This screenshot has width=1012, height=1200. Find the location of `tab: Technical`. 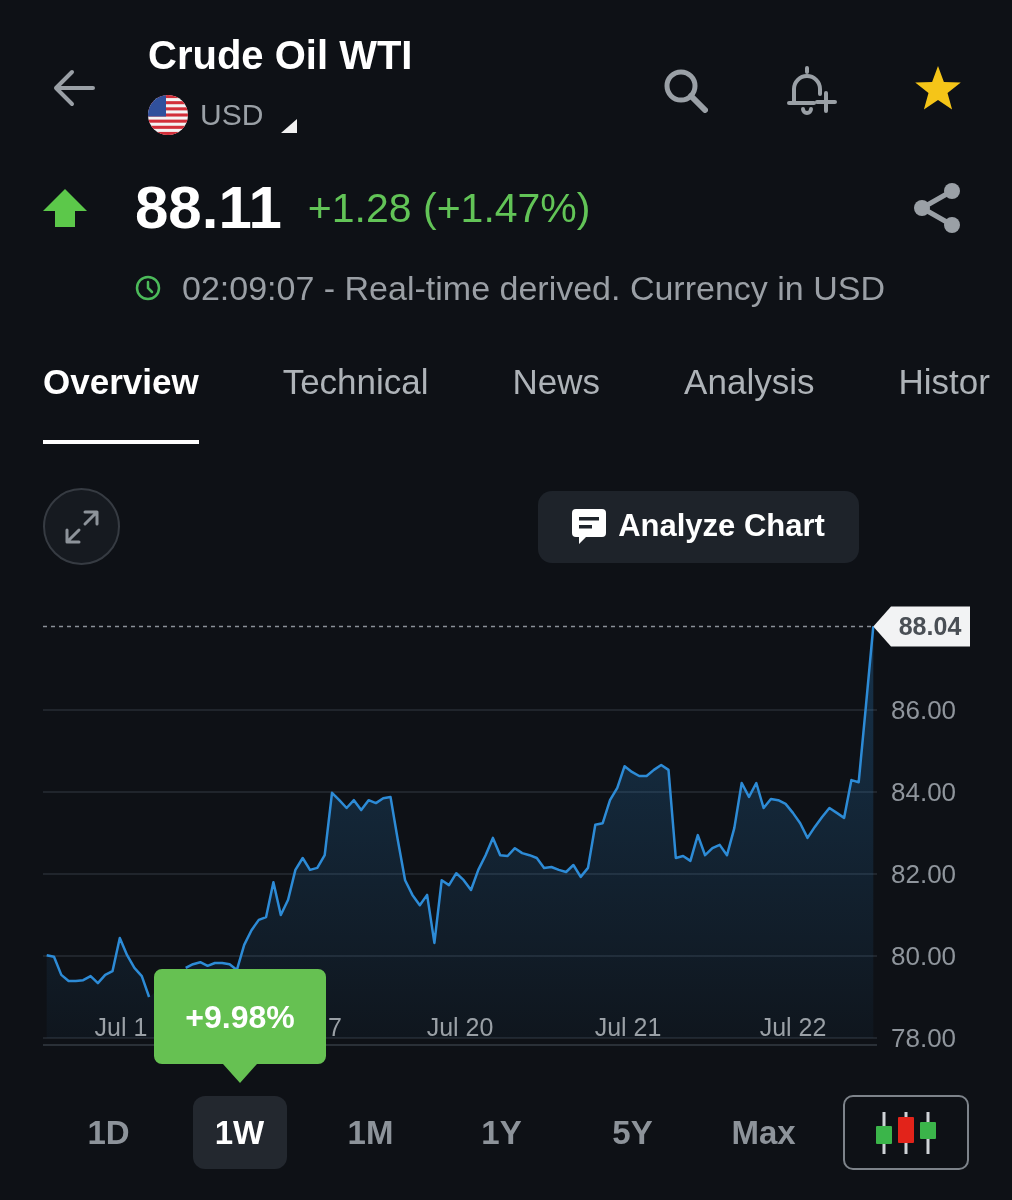

tab: Technical is located at coordinates (355, 392).